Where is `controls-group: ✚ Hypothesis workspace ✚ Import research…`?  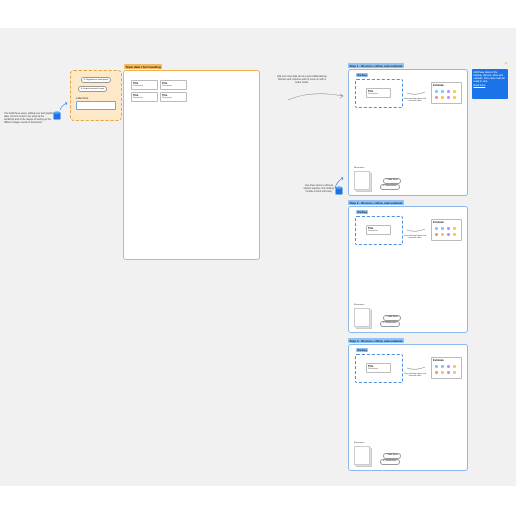 controls-group: ✚ Hypothesis workspace ✚ Import research… is located at coordinates (96, 95).